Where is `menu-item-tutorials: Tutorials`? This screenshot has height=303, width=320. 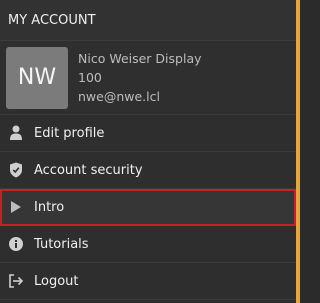 menu-item-tutorials: Tutorials is located at coordinates (148, 244).